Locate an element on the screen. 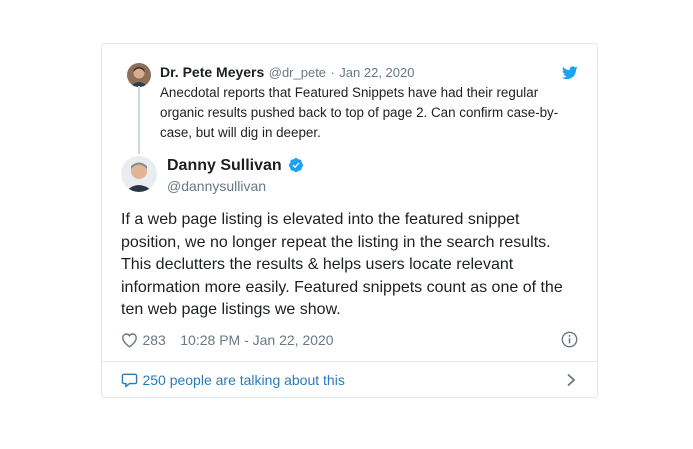 The width and height of the screenshot is (693, 449). quoted-author-avatar is located at coordinates (139, 75).